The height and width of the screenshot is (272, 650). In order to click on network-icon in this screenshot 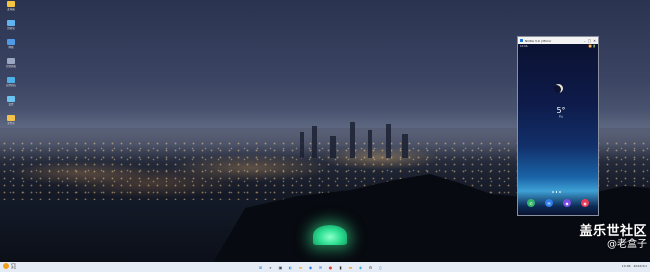, I will do `click(11, 42)`.